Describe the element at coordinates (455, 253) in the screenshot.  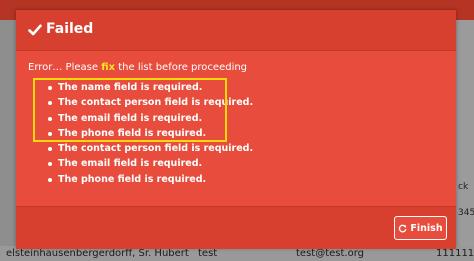
I see `row-phone: 1111111` at that location.